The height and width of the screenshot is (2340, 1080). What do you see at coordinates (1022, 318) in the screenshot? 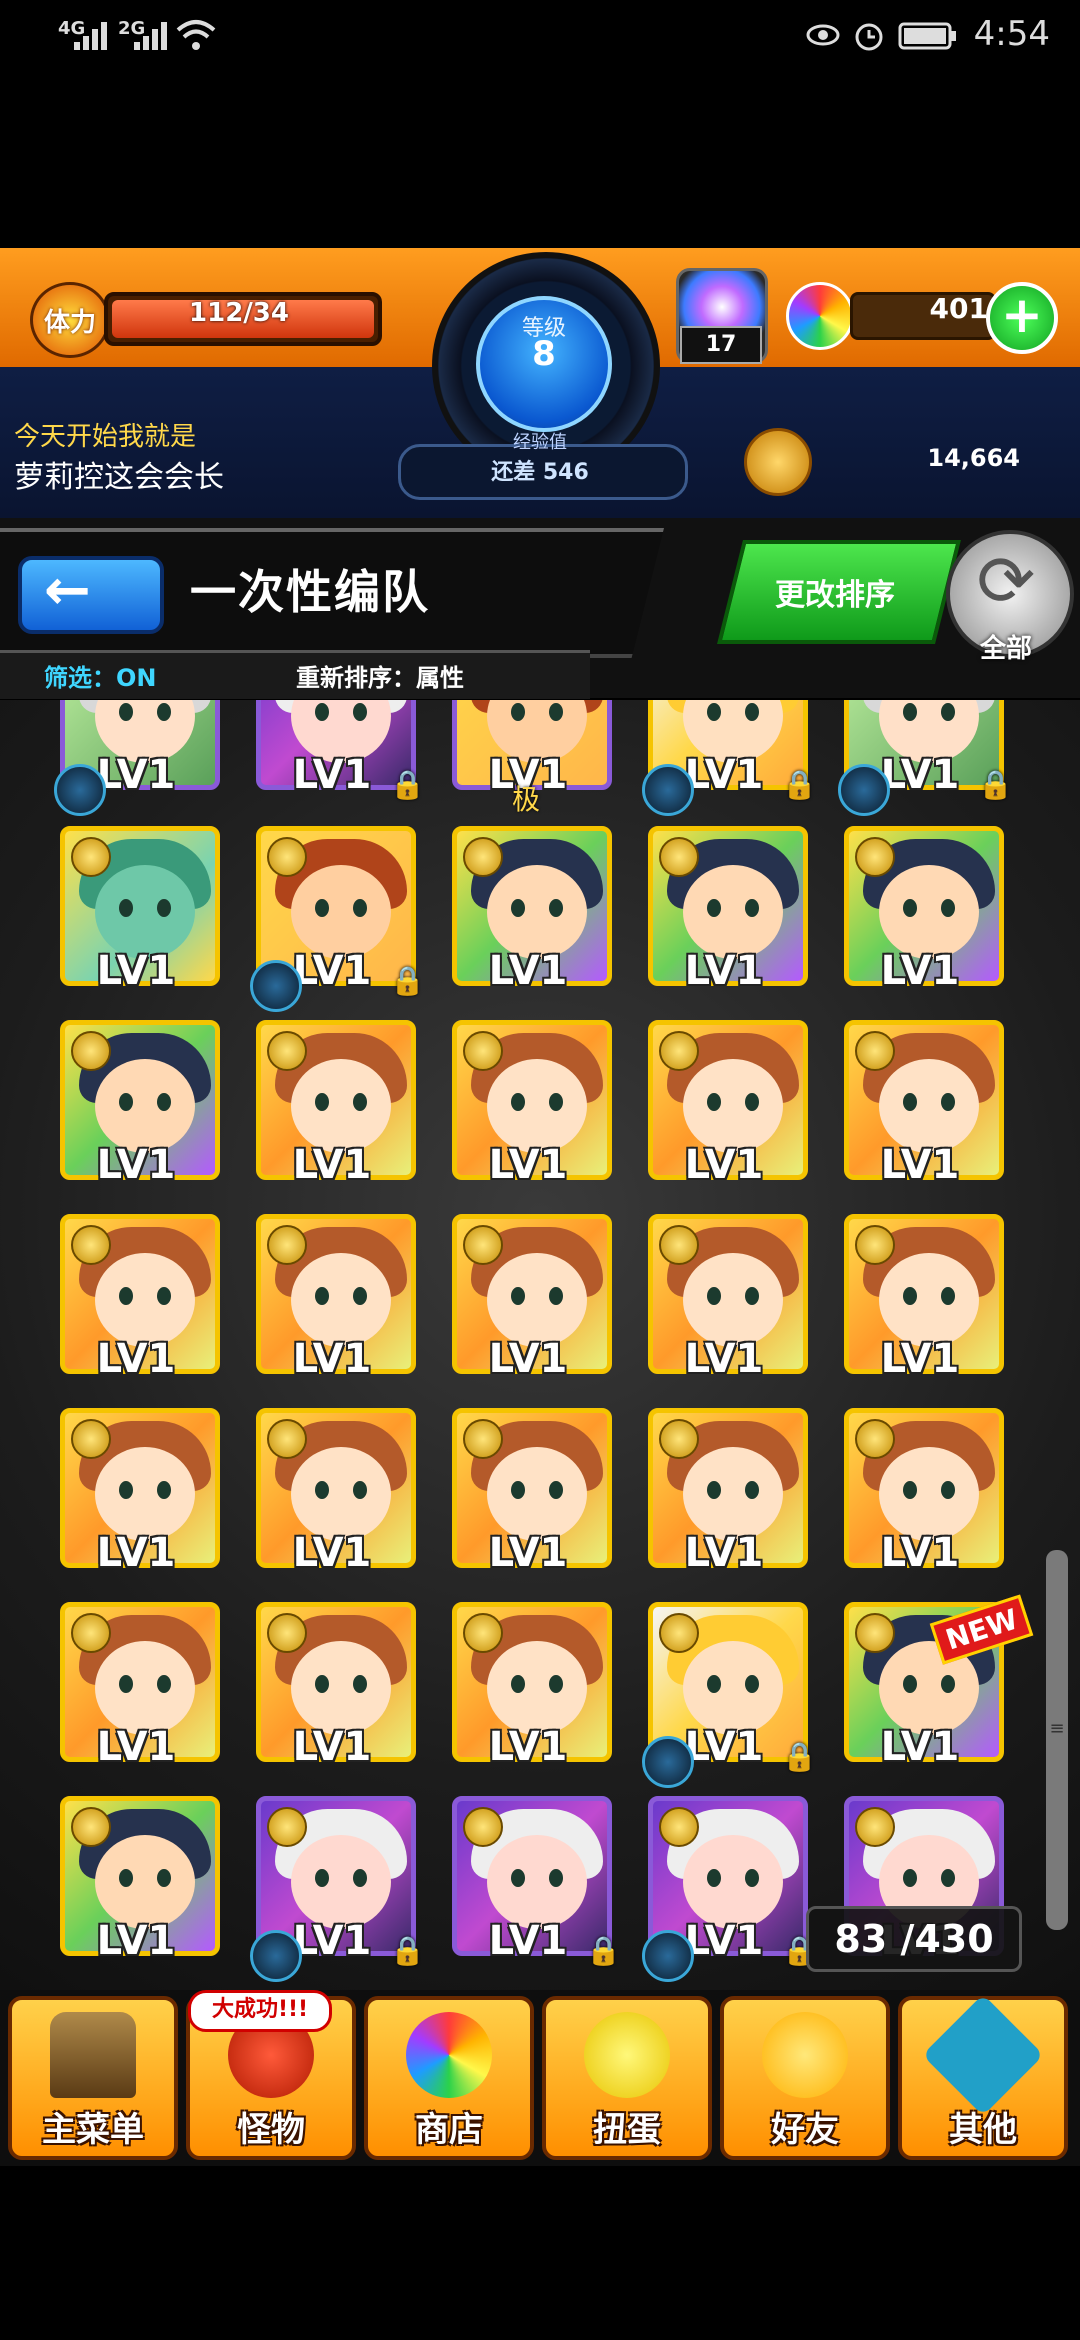
I see `add-orb-button: +` at bounding box center [1022, 318].